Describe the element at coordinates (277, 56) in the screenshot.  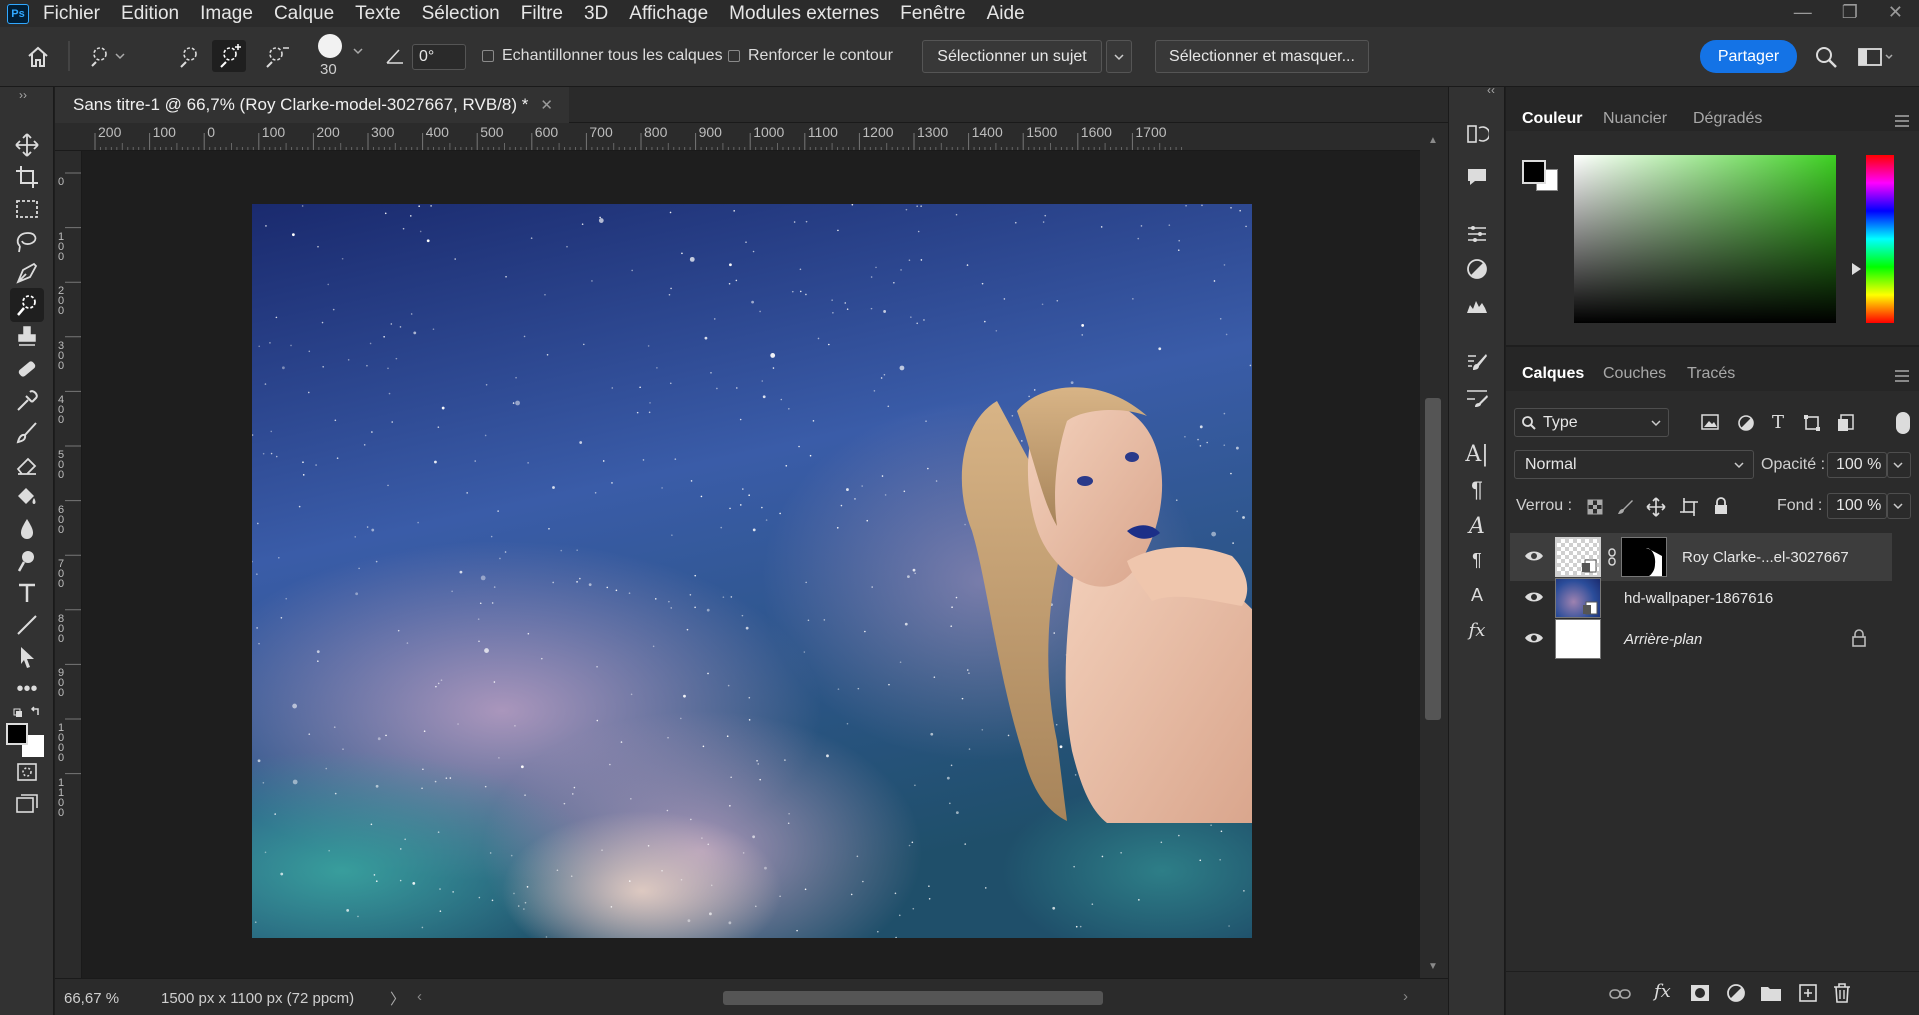
I see `subtract-from-selection-icon` at that location.